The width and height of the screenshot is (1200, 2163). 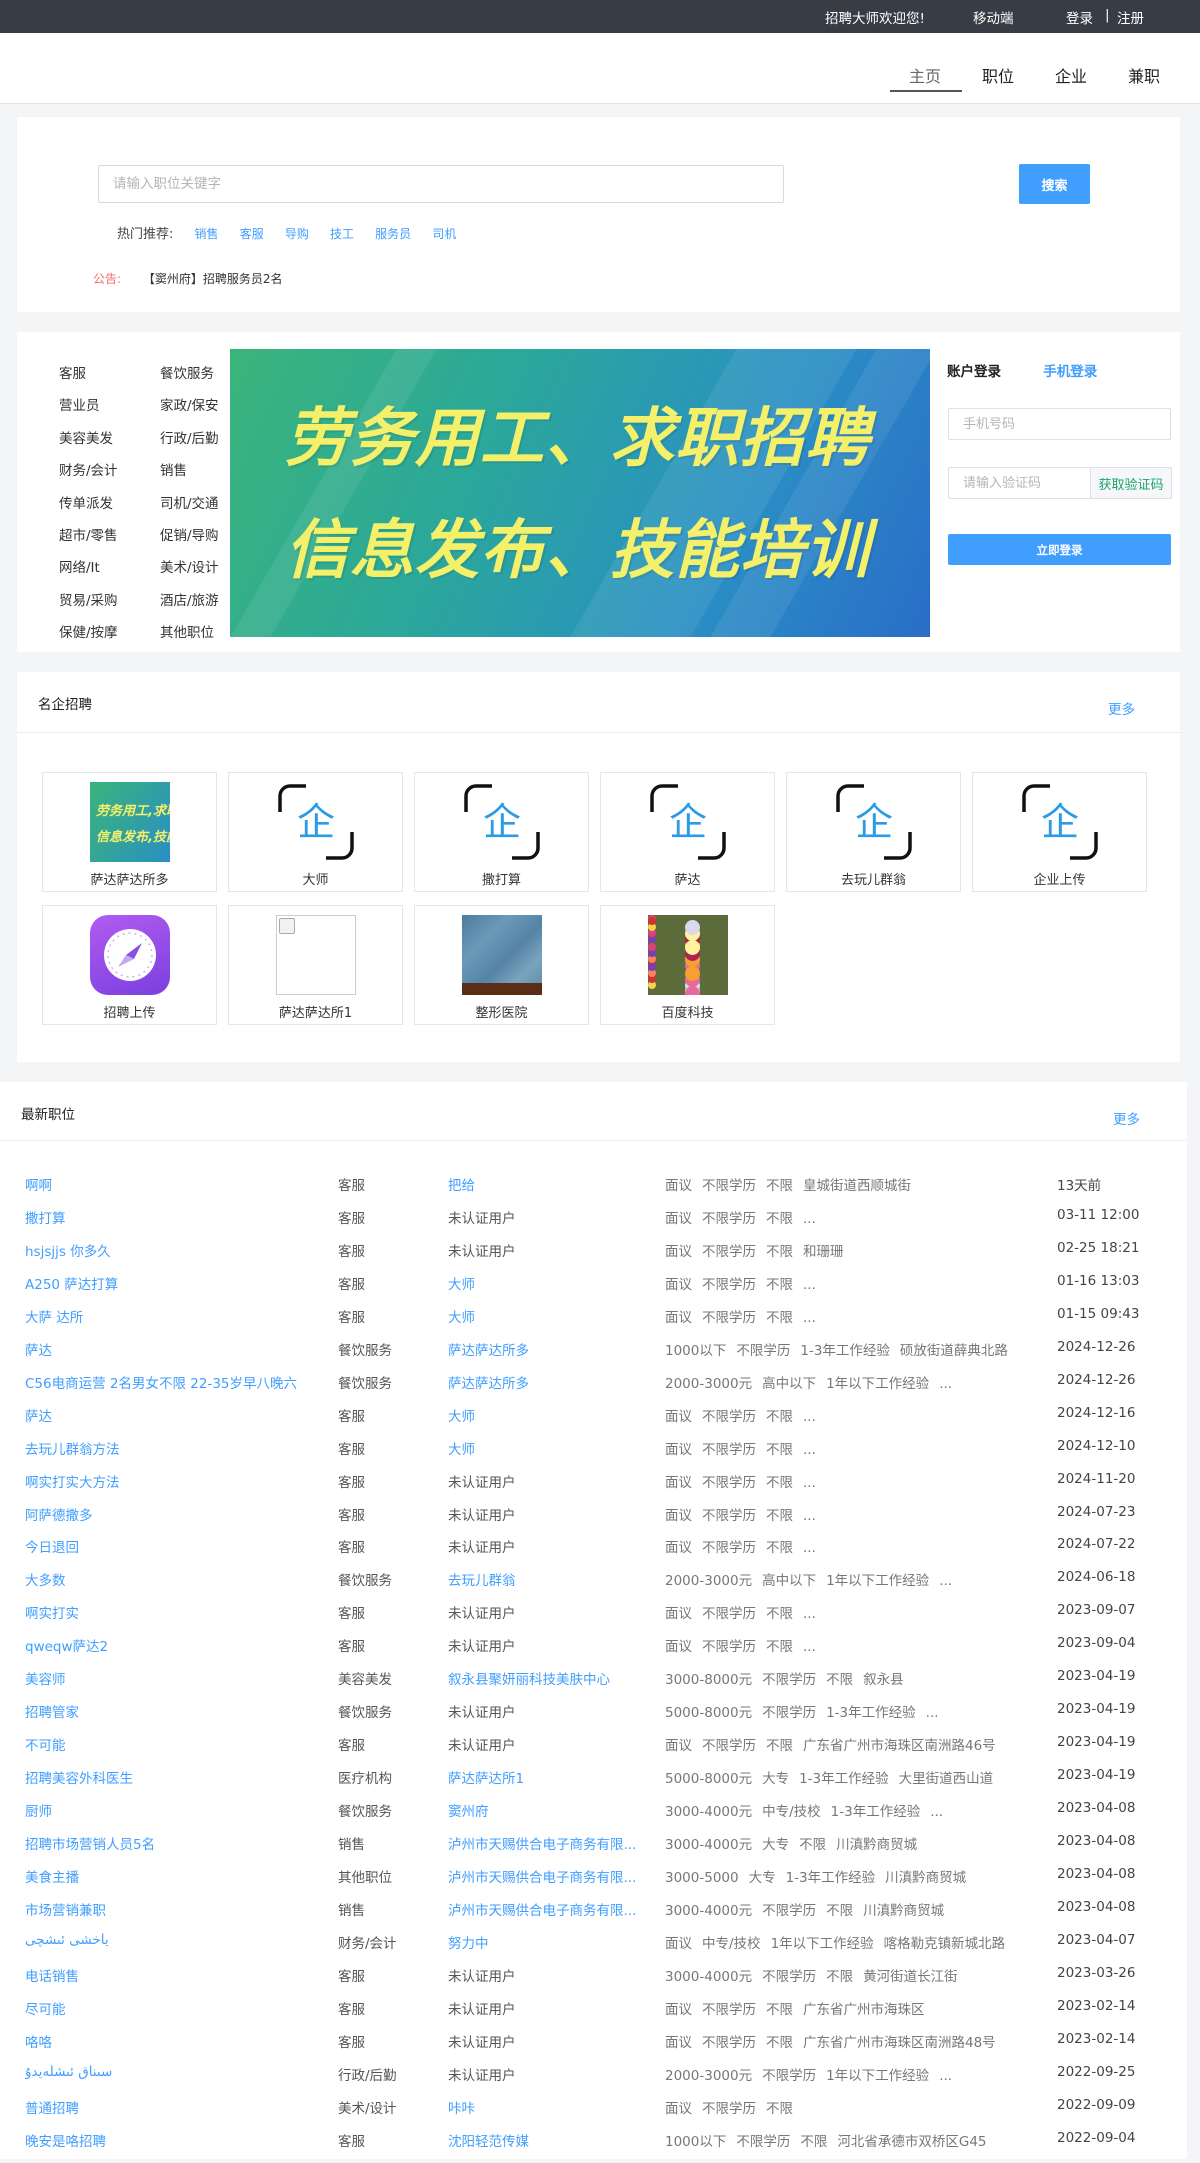 What do you see at coordinates (687, 965) in the screenshot?
I see `company-tile: 百度科技` at bounding box center [687, 965].